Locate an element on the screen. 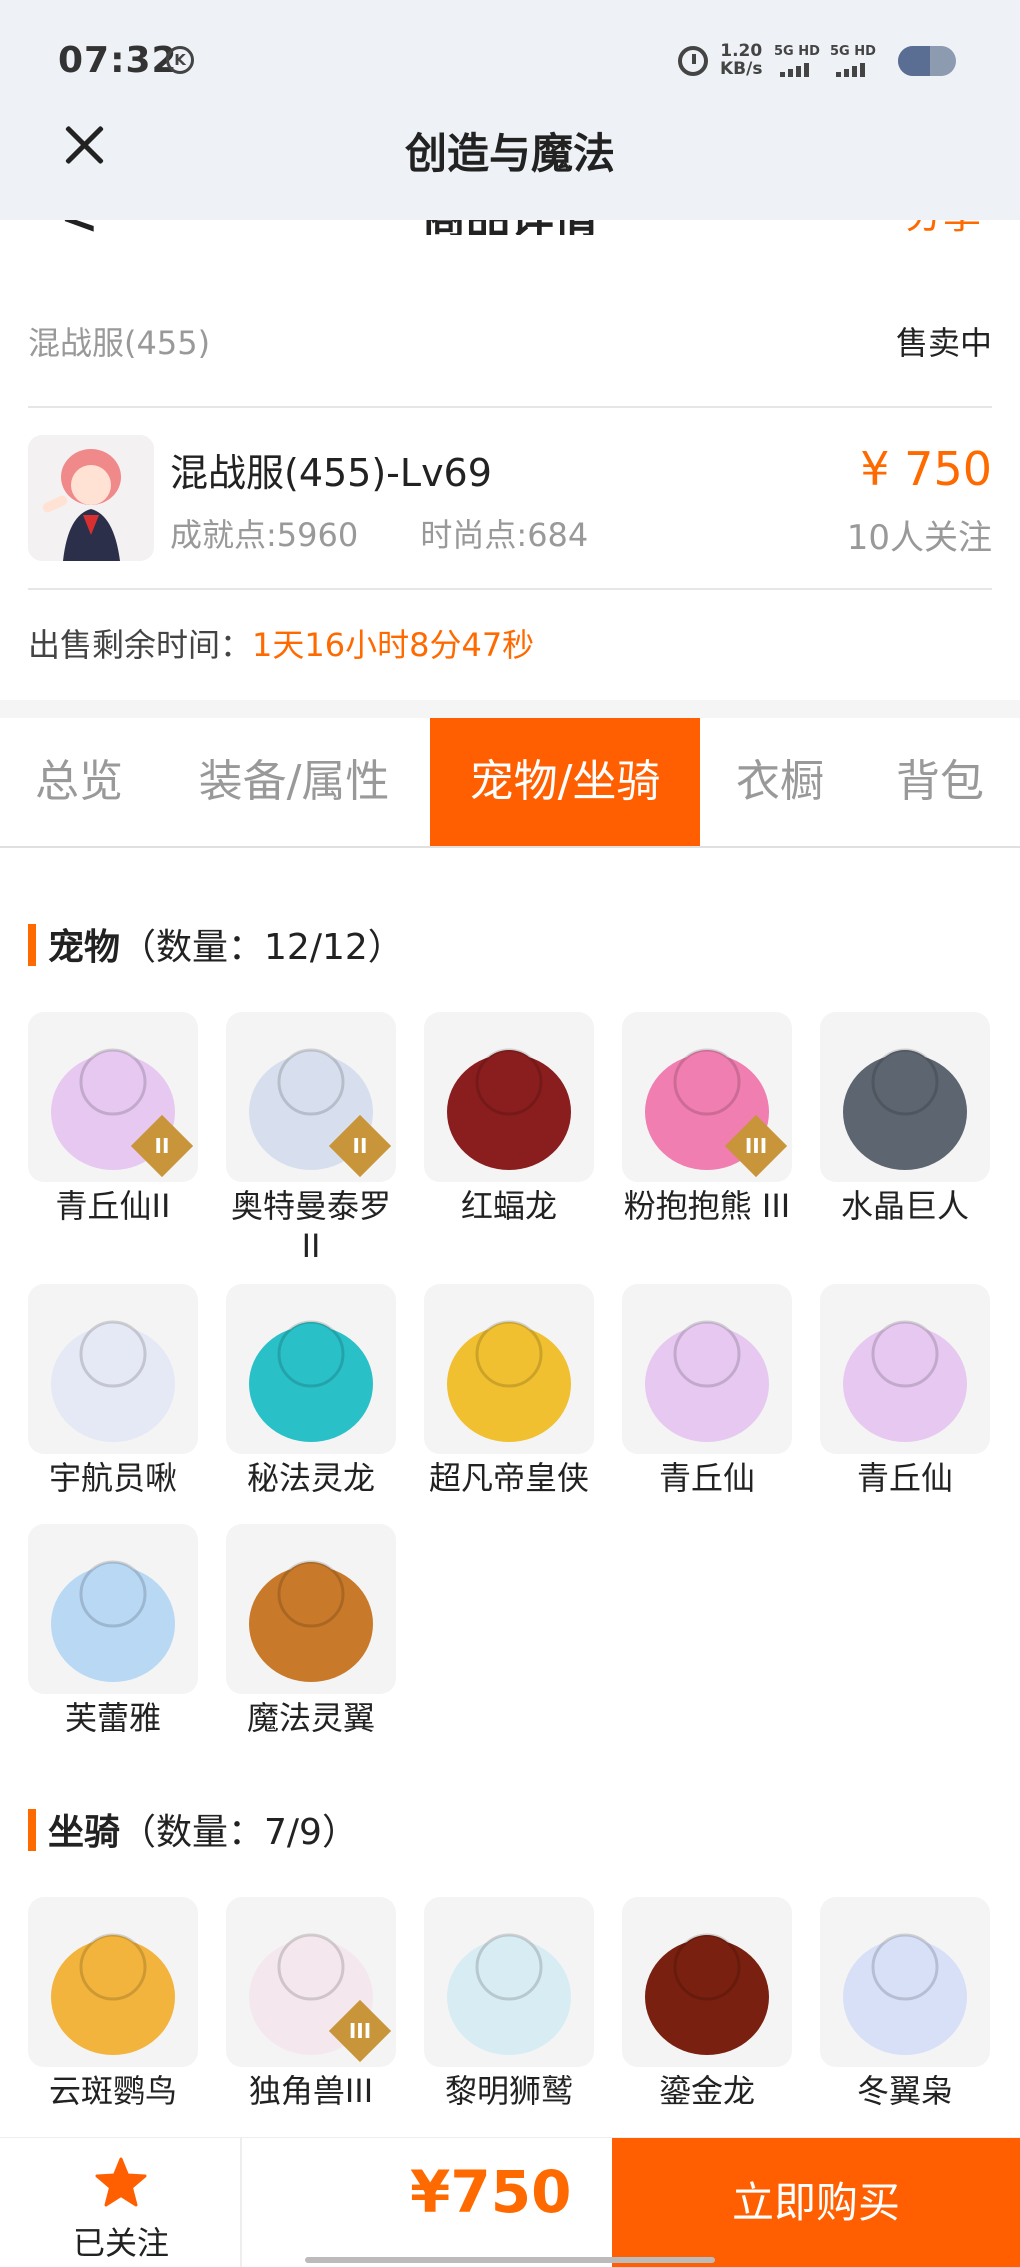 The height and width of the screenshot is (2267, 1020). bottom-action-bar: 已关注 ¥750 立即购买 is located at coordinates (510, 2202).